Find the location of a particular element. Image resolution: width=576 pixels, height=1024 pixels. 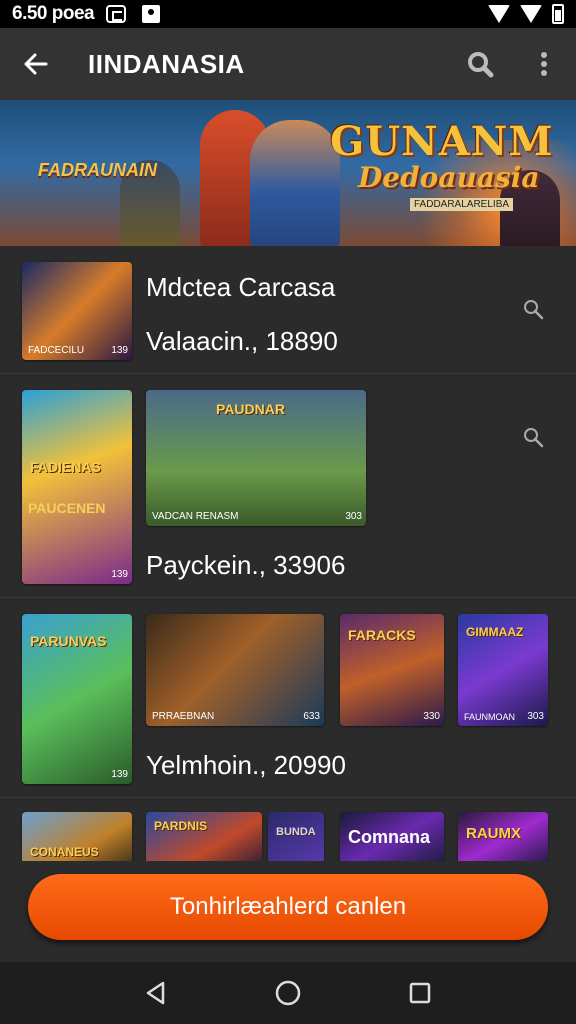

hero-logo-line2: Dedoauasia is located at coordinates (449, 177).